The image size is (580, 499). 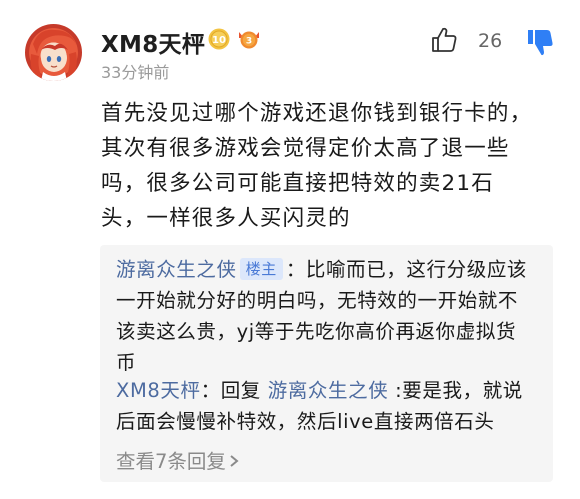 What do you see at coordinates (135, 72) in the screenshot?
I see `comment-timestamp: 33分钟前` at bounding box center [135, 72].